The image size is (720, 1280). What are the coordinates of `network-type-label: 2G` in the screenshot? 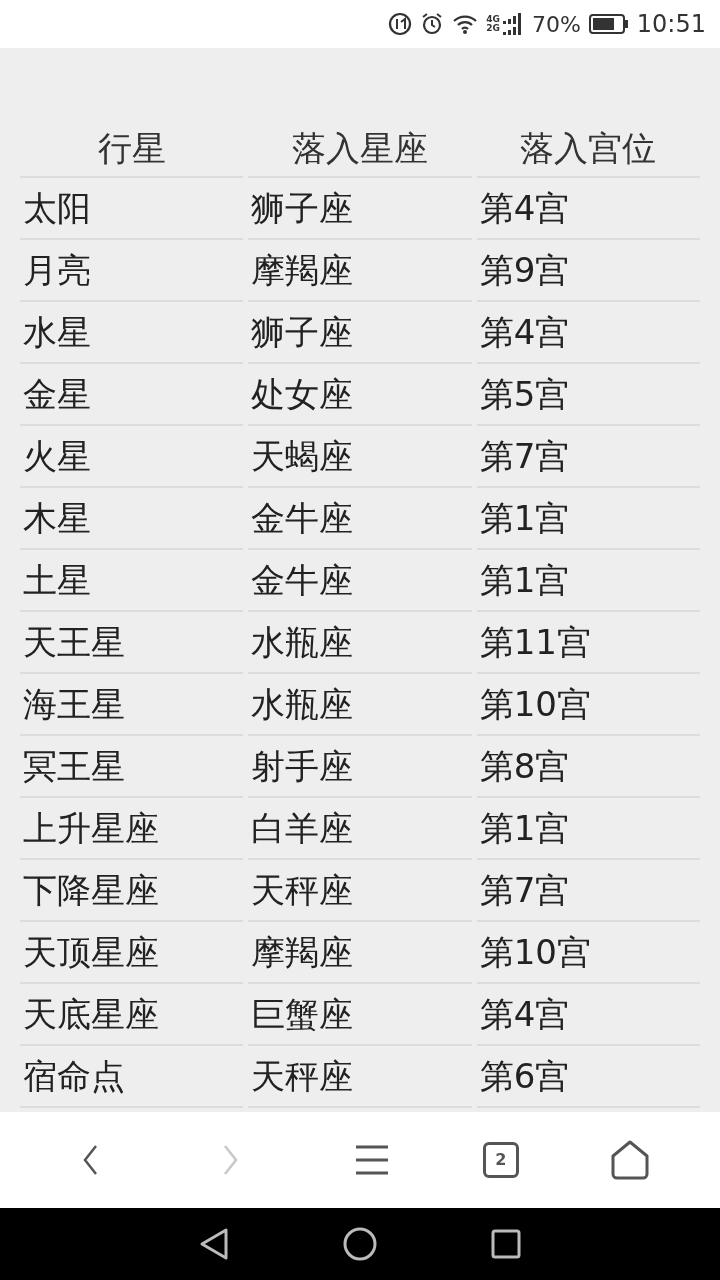 It's located at (493, 28).